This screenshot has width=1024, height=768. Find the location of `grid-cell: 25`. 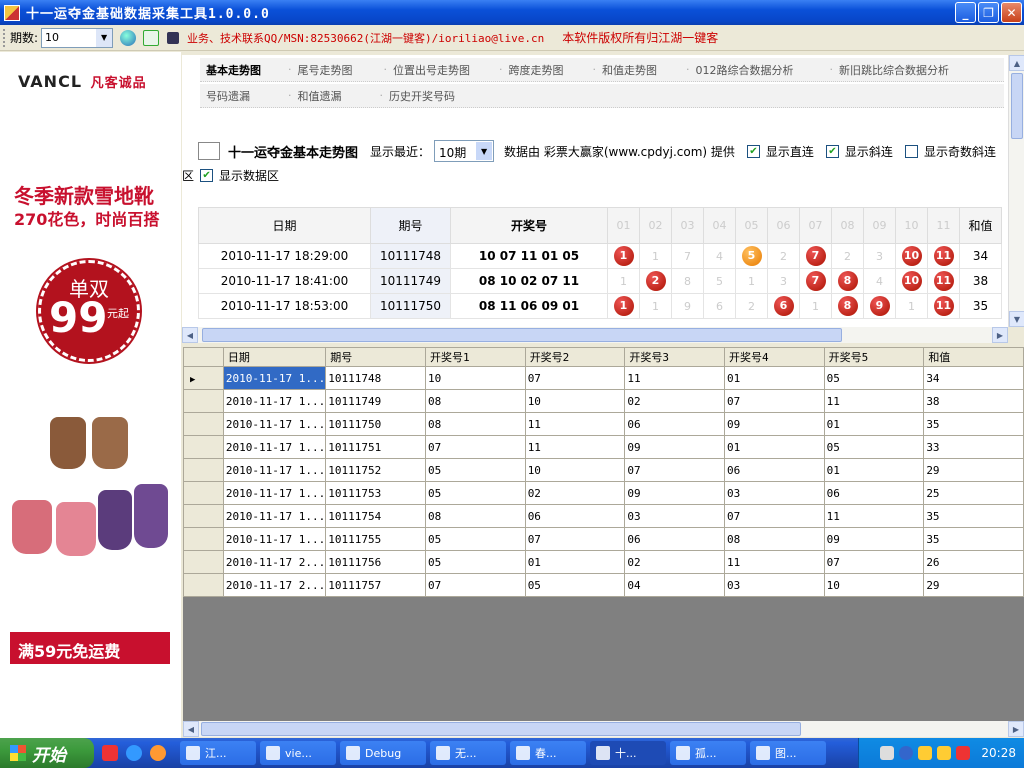

grid-cell: 25 is located at coordinates (973, 493).